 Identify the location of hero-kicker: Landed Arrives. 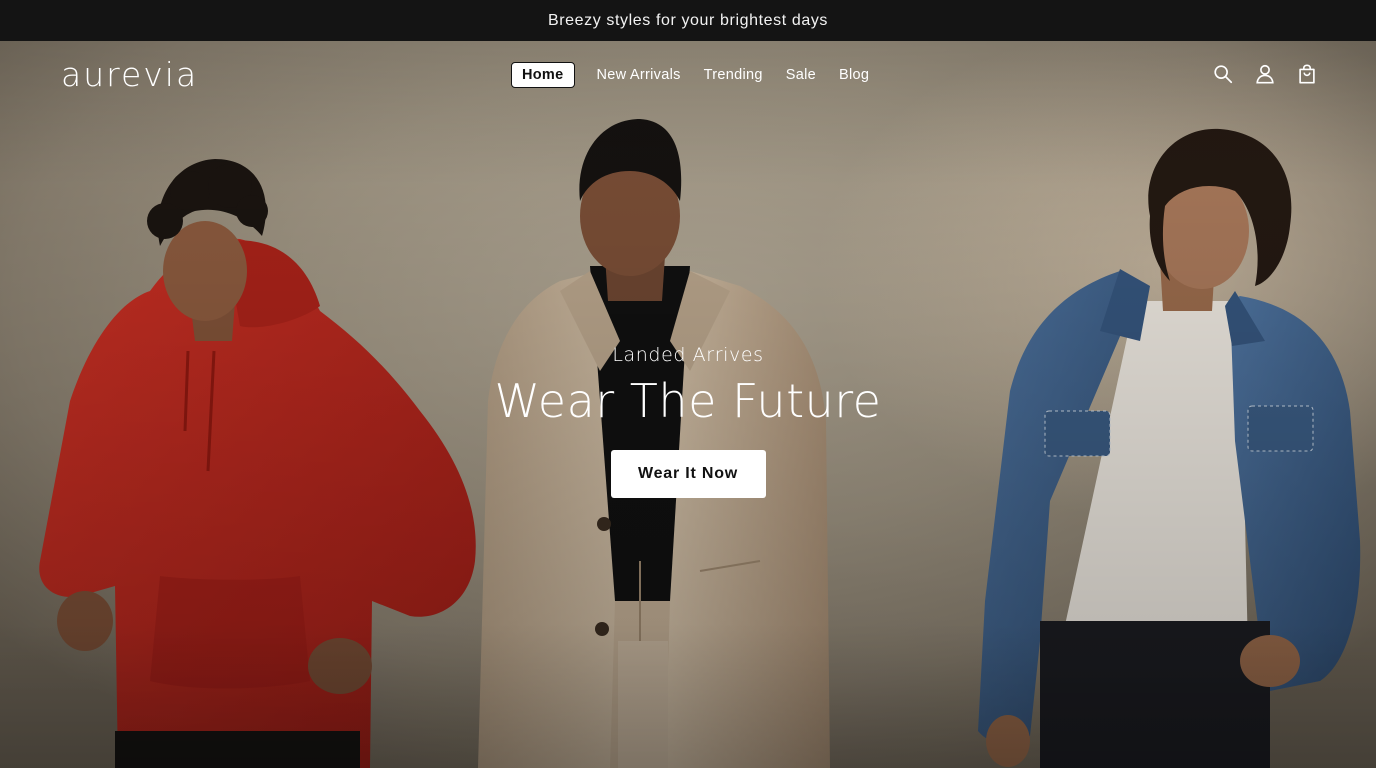
(688, 355).